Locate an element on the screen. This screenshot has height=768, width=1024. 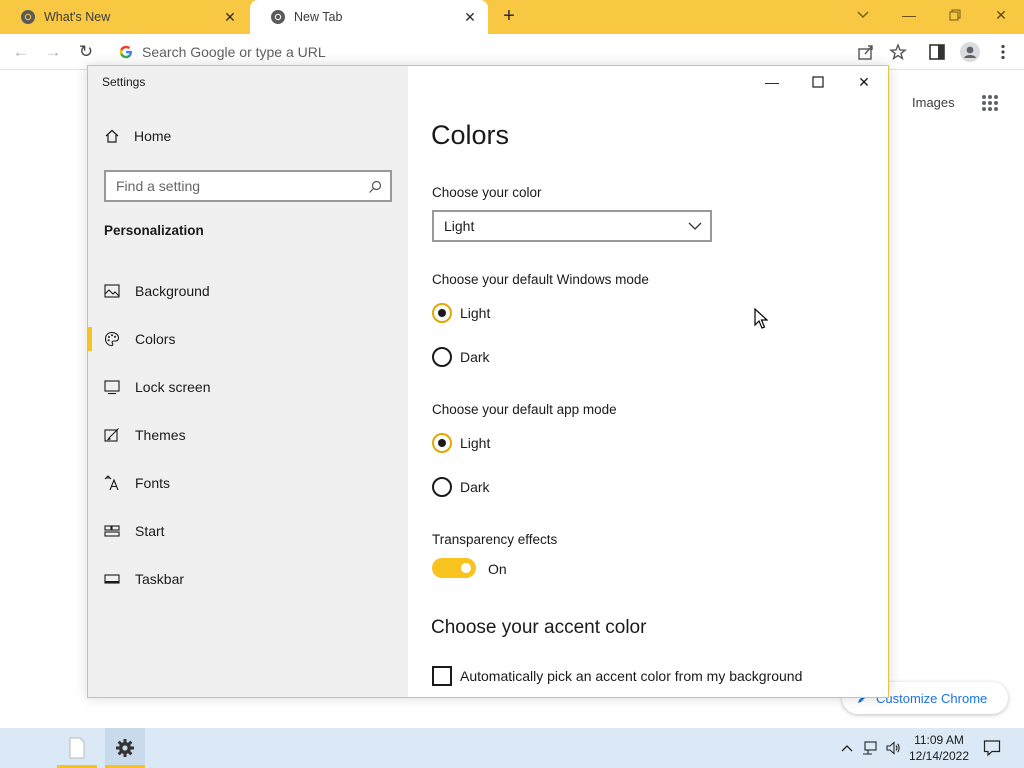
images-link: Images is located at coordinates (933, 102).